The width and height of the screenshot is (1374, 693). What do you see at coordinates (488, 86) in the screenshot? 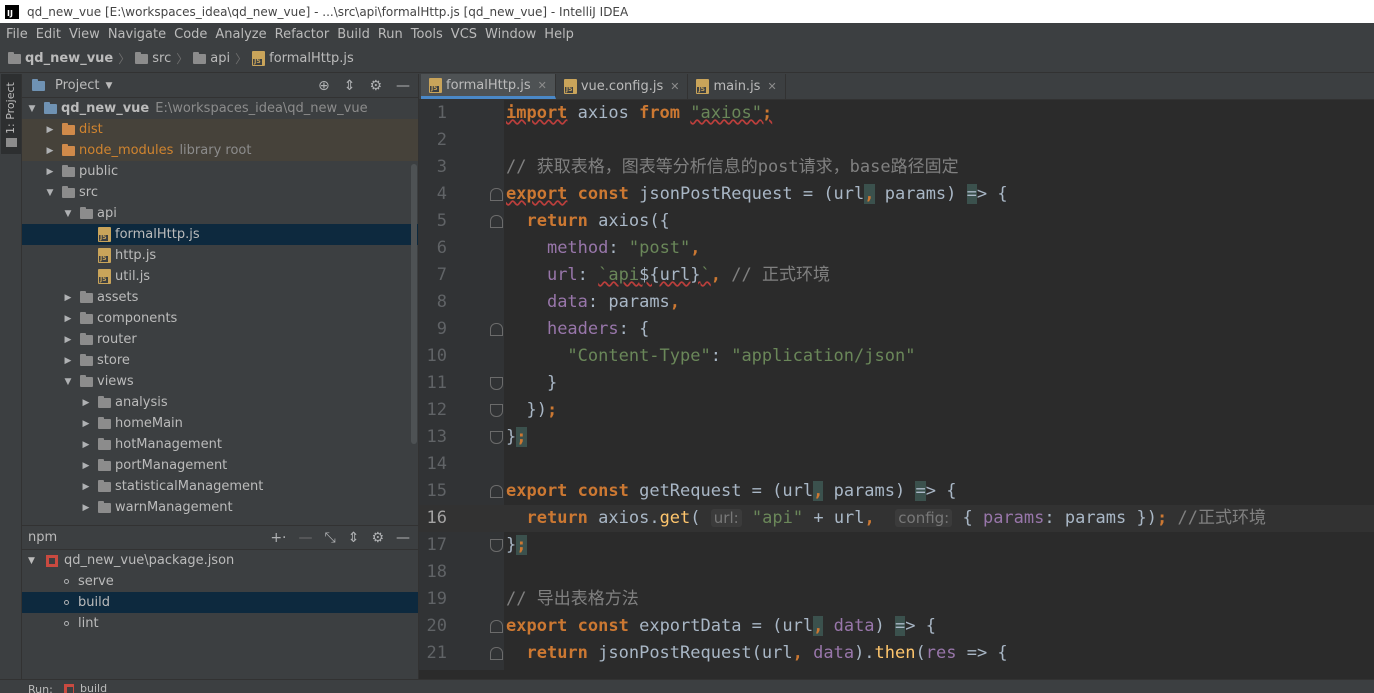
I see `tab-formalhttp-js: formalHttp.js ✕` at bounding box center [488, 86].